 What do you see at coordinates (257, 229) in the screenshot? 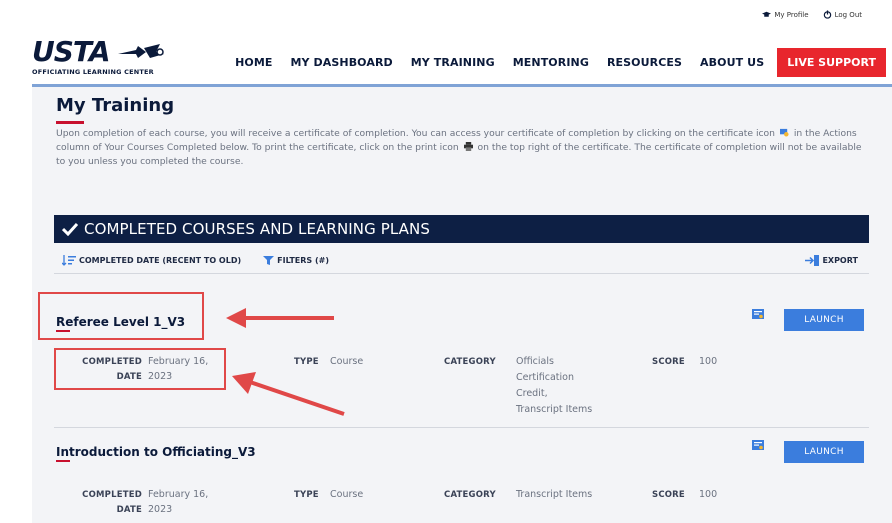
I see `section-title: COMPLETED COURSES AND LEARNING PLANS` at bounding box center [257, 229].